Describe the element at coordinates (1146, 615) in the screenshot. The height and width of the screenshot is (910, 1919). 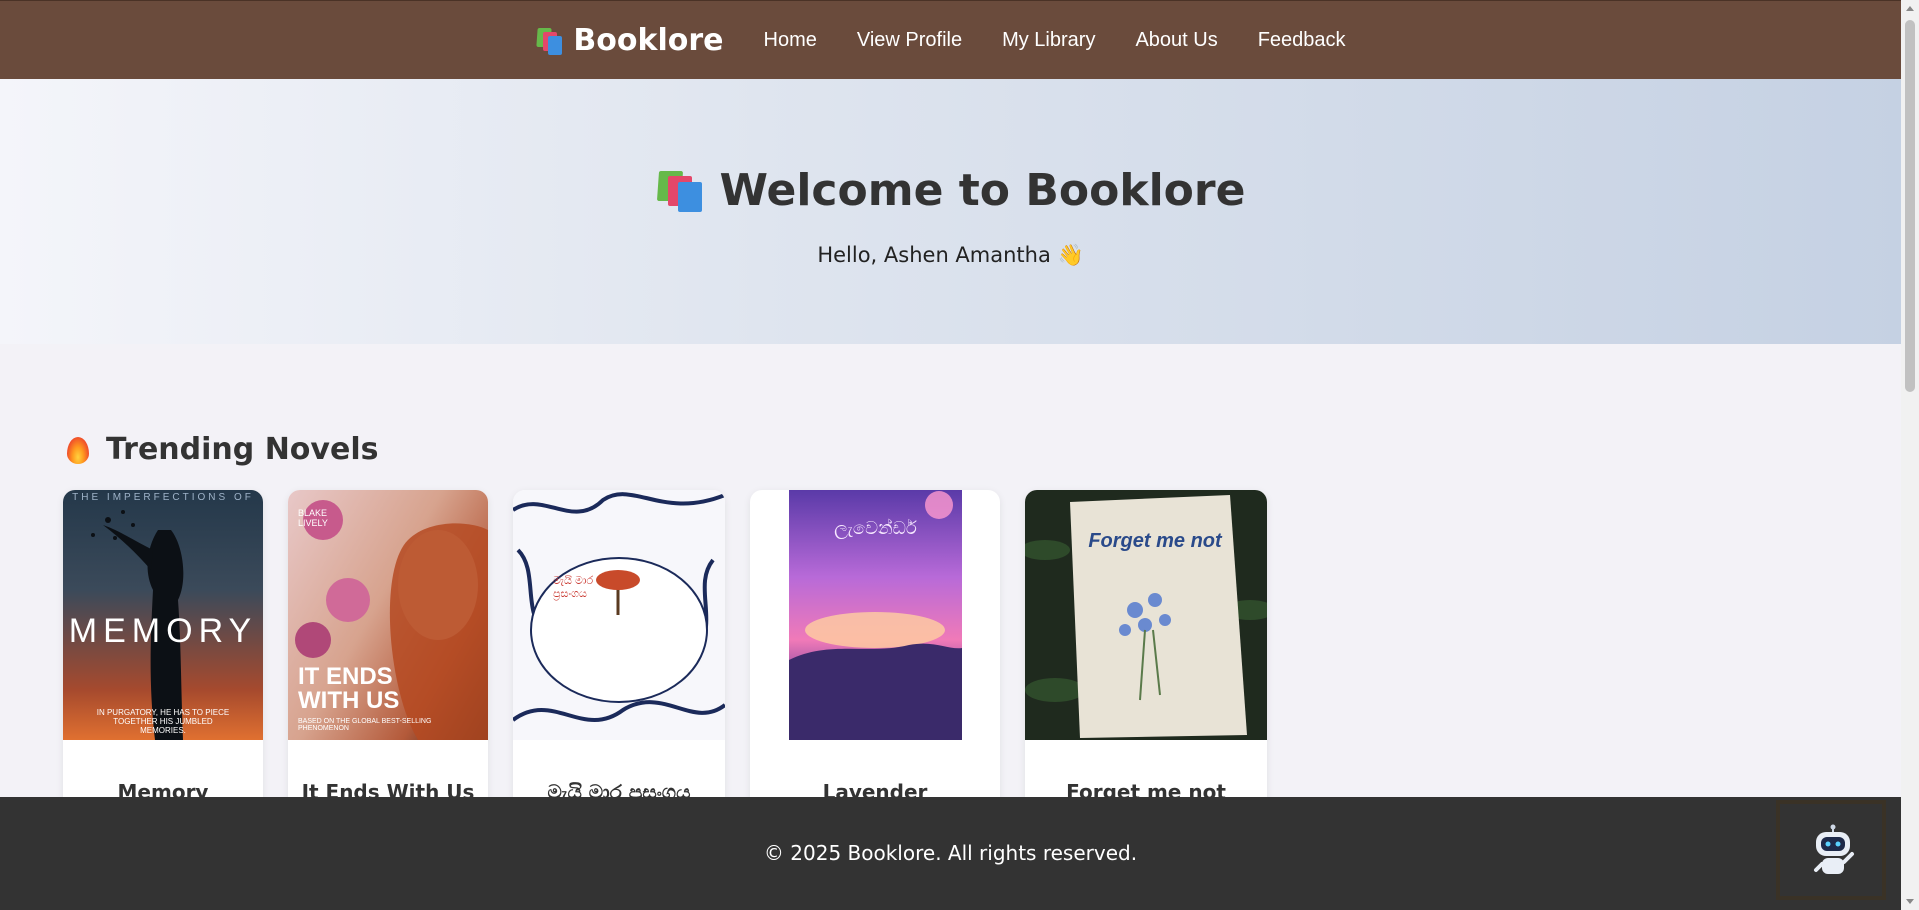
I see `book-cover-image: Forget me not` at that location.